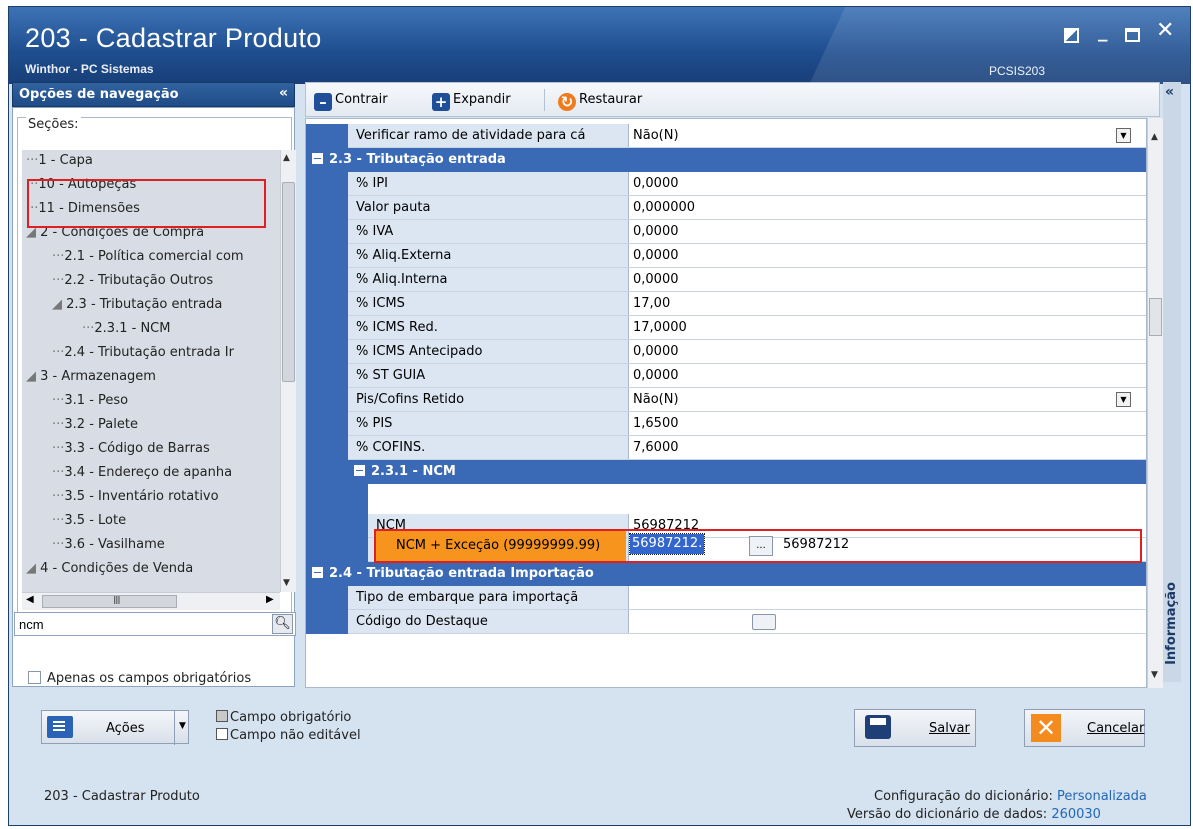 This screenshot has height=829, width=1193. I want to click on acoes-separator, so click(174, 728).